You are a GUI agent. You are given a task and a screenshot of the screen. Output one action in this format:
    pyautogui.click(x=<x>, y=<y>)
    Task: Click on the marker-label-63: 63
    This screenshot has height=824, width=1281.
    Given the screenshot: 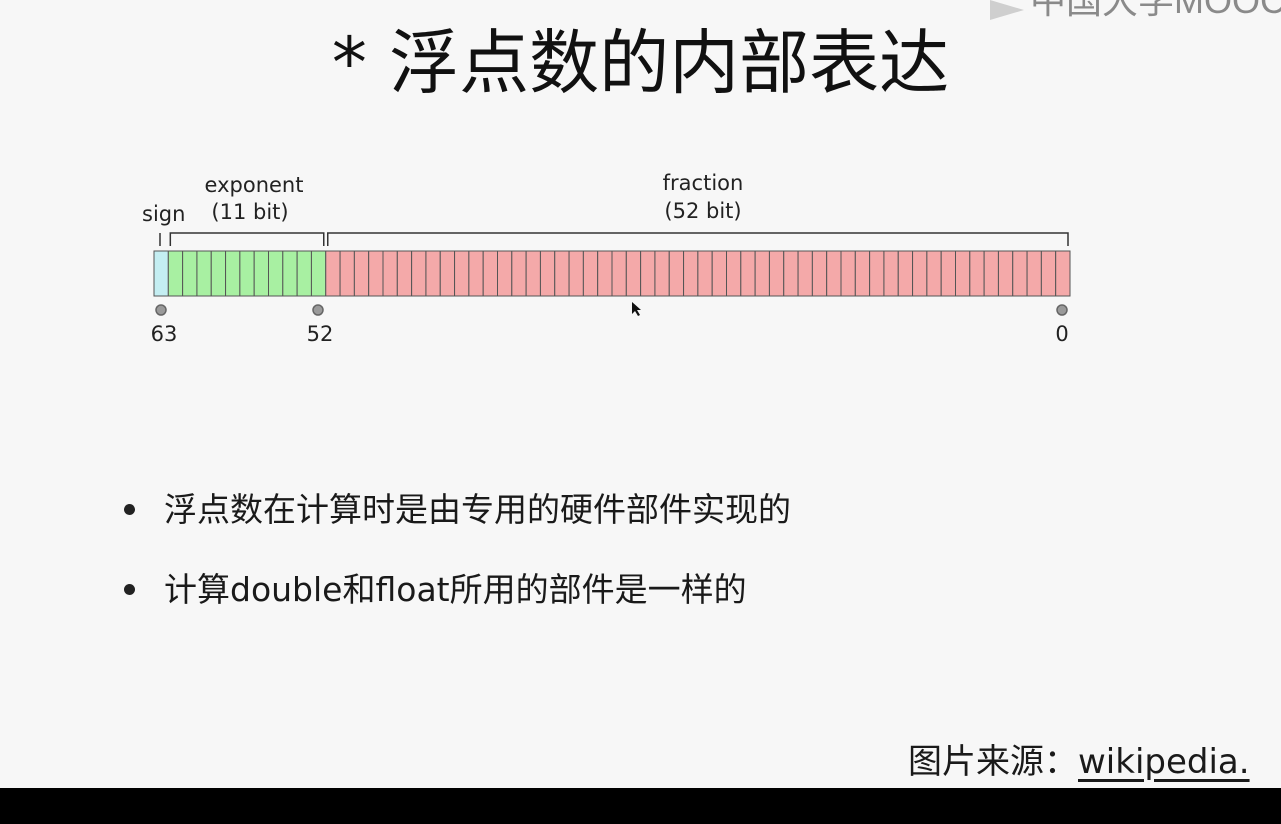 What is the action you would take?
    pyautogui.click(x=164, y=334)
    